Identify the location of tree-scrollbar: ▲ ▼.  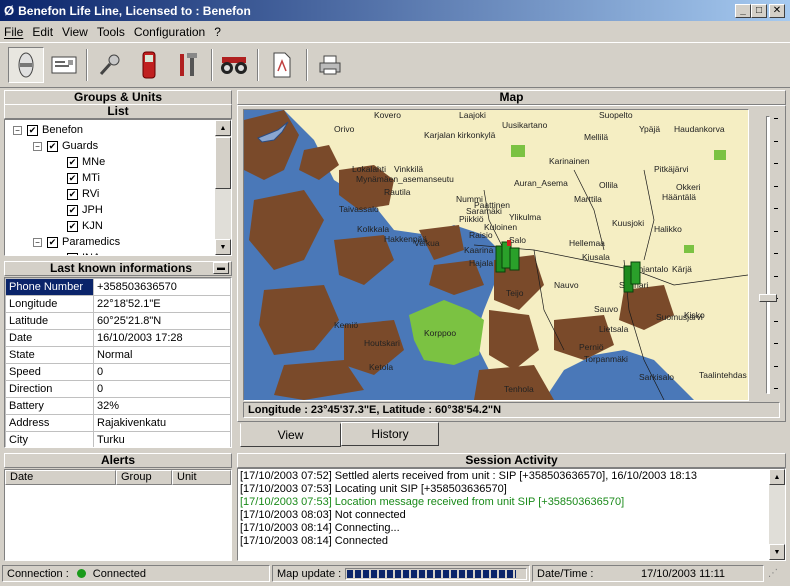
(223, 187).